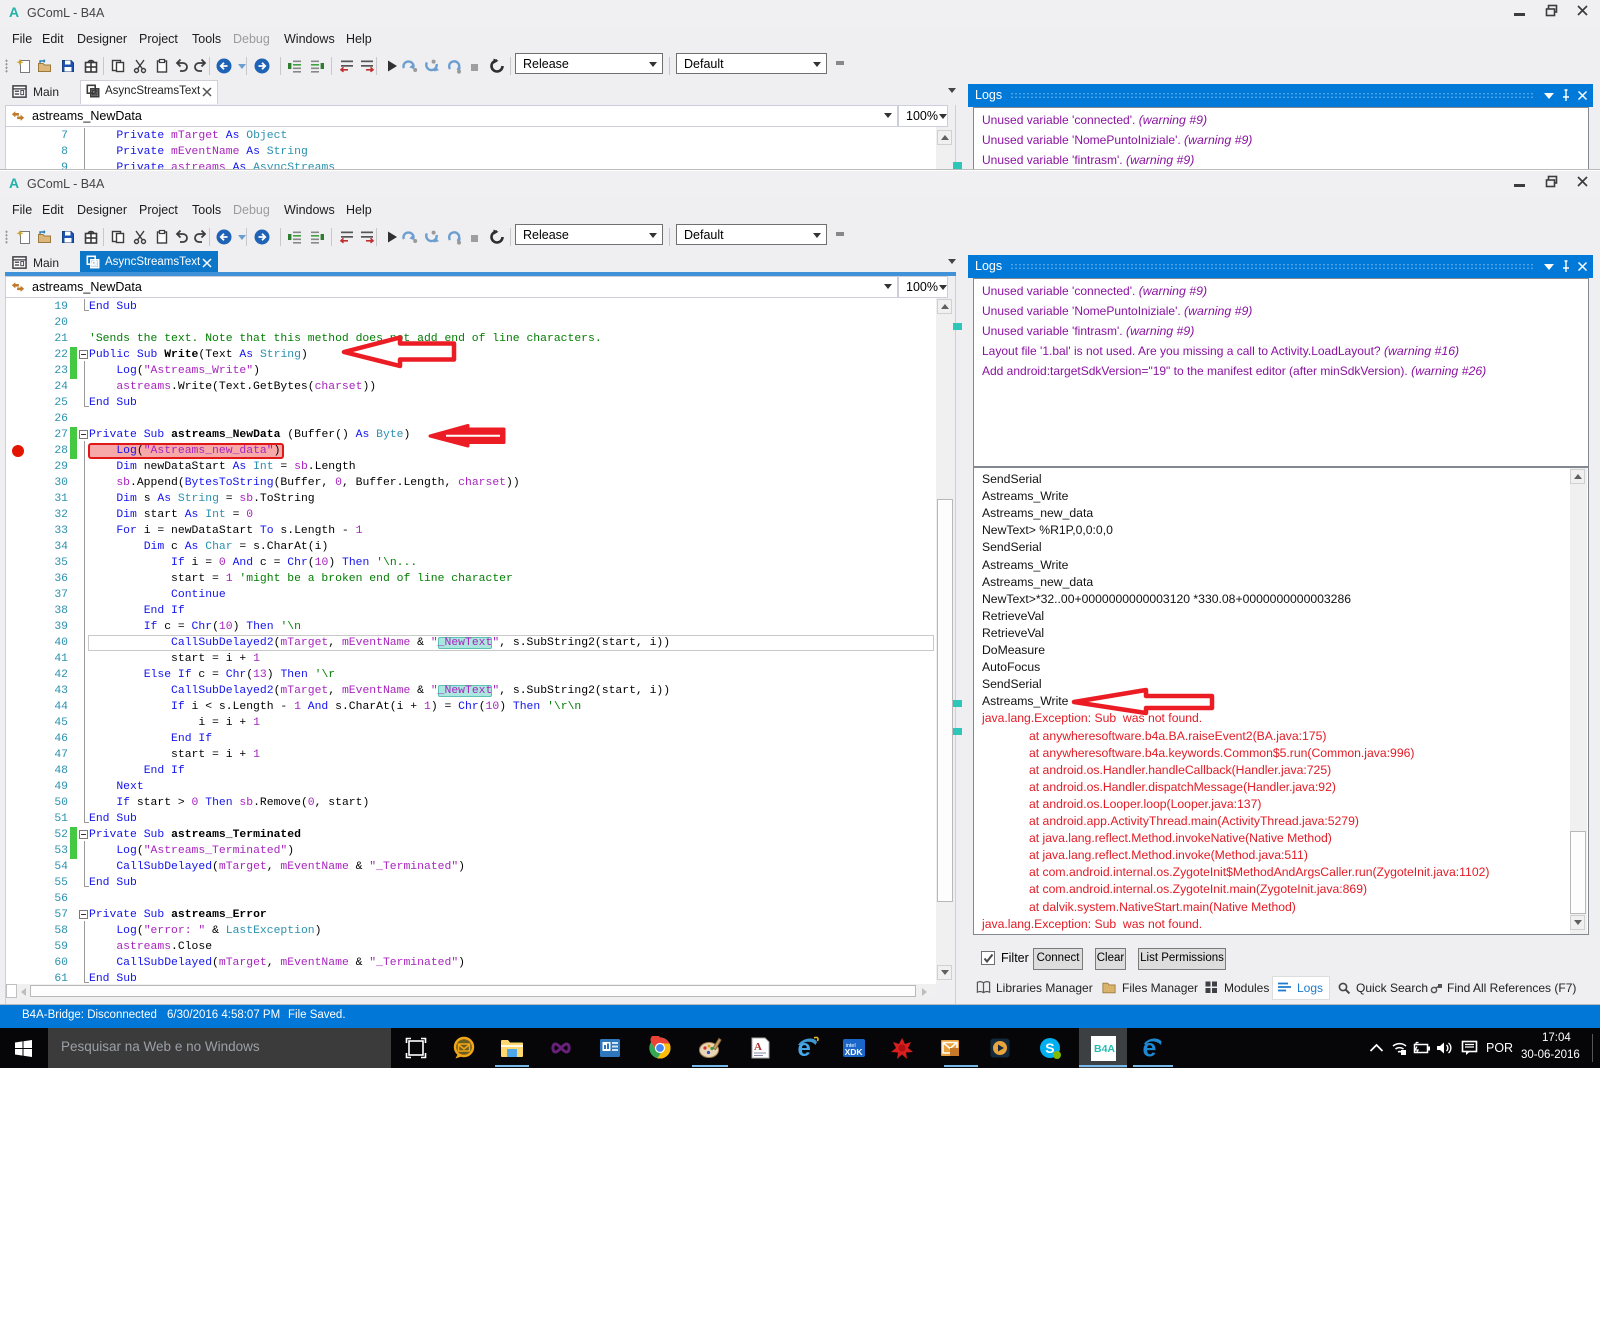  Describe the element at coordinates (854, 1052) in the screenshot. I see `svg-text: XDK` at that location.